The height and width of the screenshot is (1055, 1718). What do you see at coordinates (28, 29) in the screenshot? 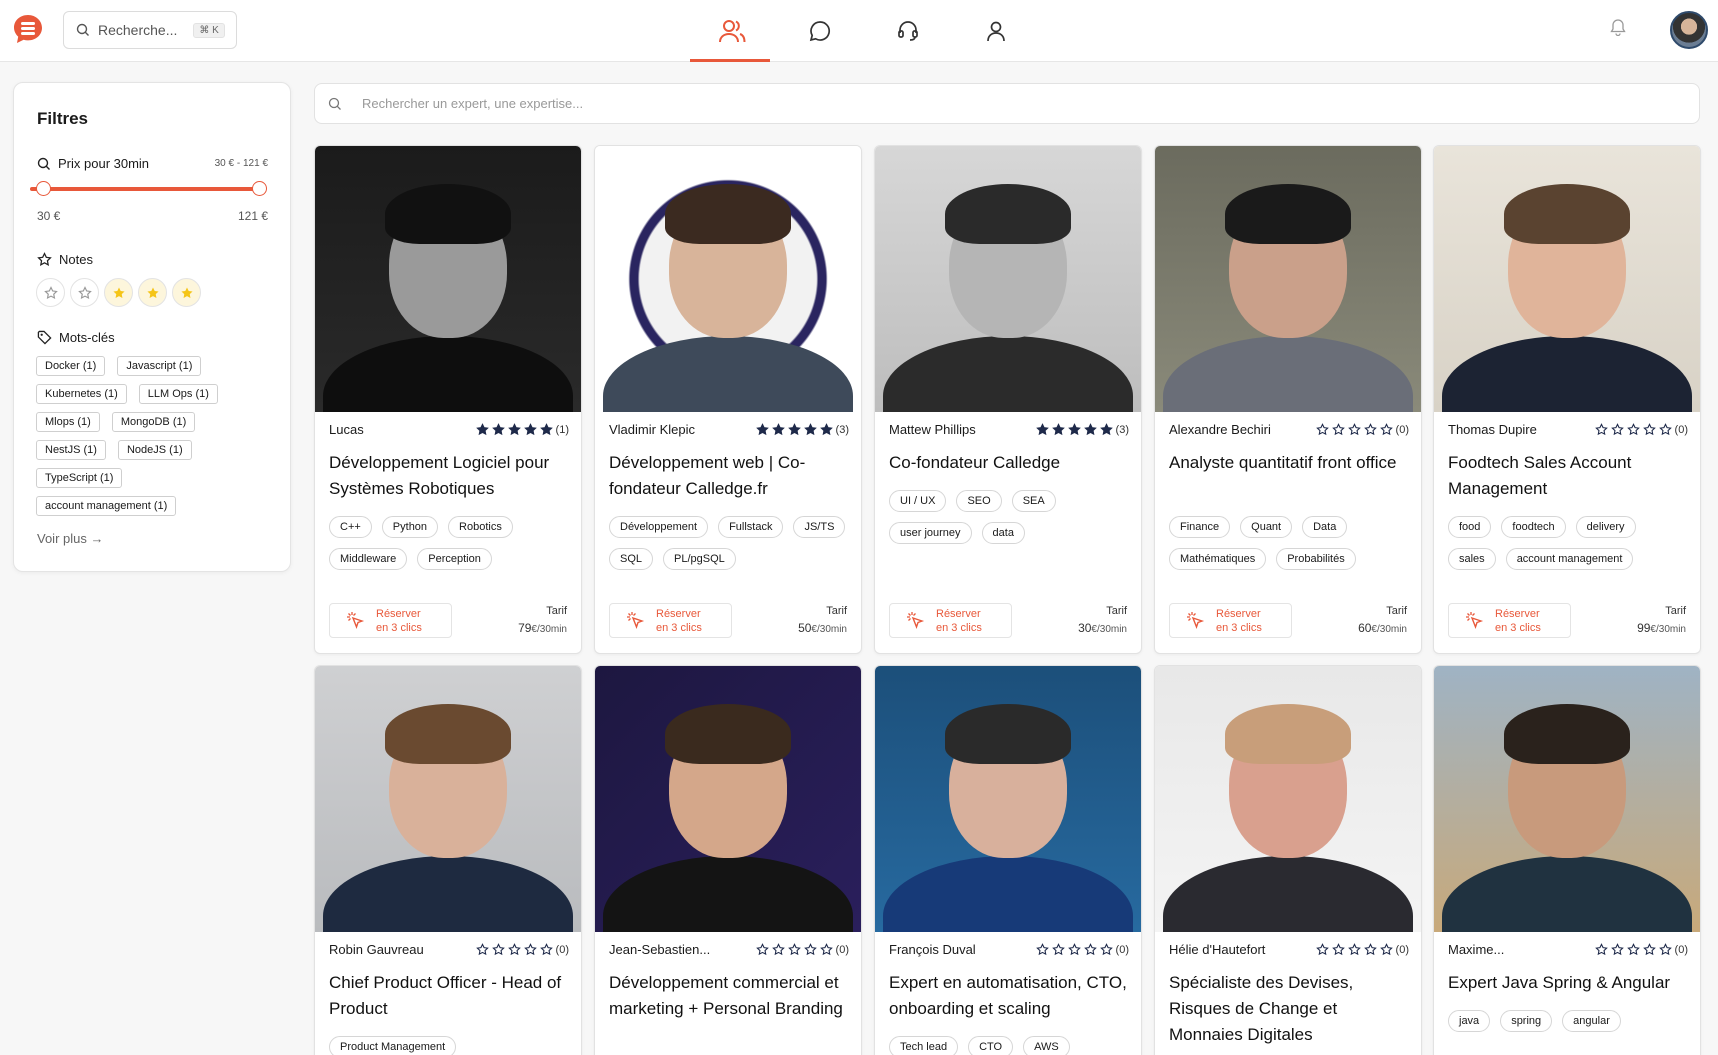
I see `app-logo` at bounding box center [28, 29].